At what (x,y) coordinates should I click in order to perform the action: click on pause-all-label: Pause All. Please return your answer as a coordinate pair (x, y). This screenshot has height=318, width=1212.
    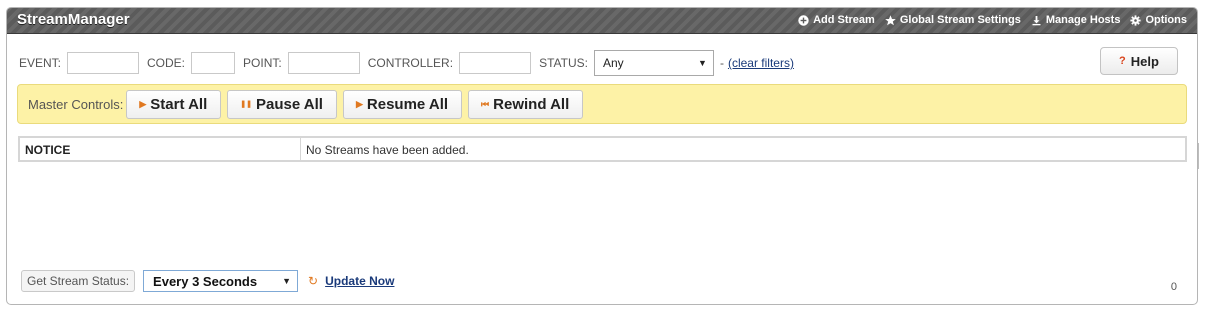
    Looking at the image, I should click on (289, 104).